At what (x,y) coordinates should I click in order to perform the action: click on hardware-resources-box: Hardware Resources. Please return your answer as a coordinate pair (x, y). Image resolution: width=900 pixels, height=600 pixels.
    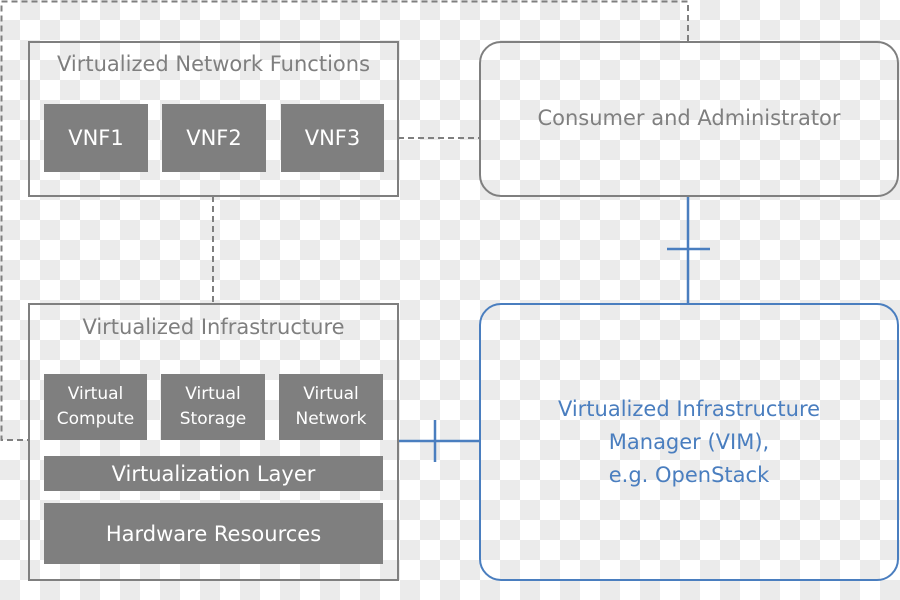
    Looking at the image, I should click on (213, 533).